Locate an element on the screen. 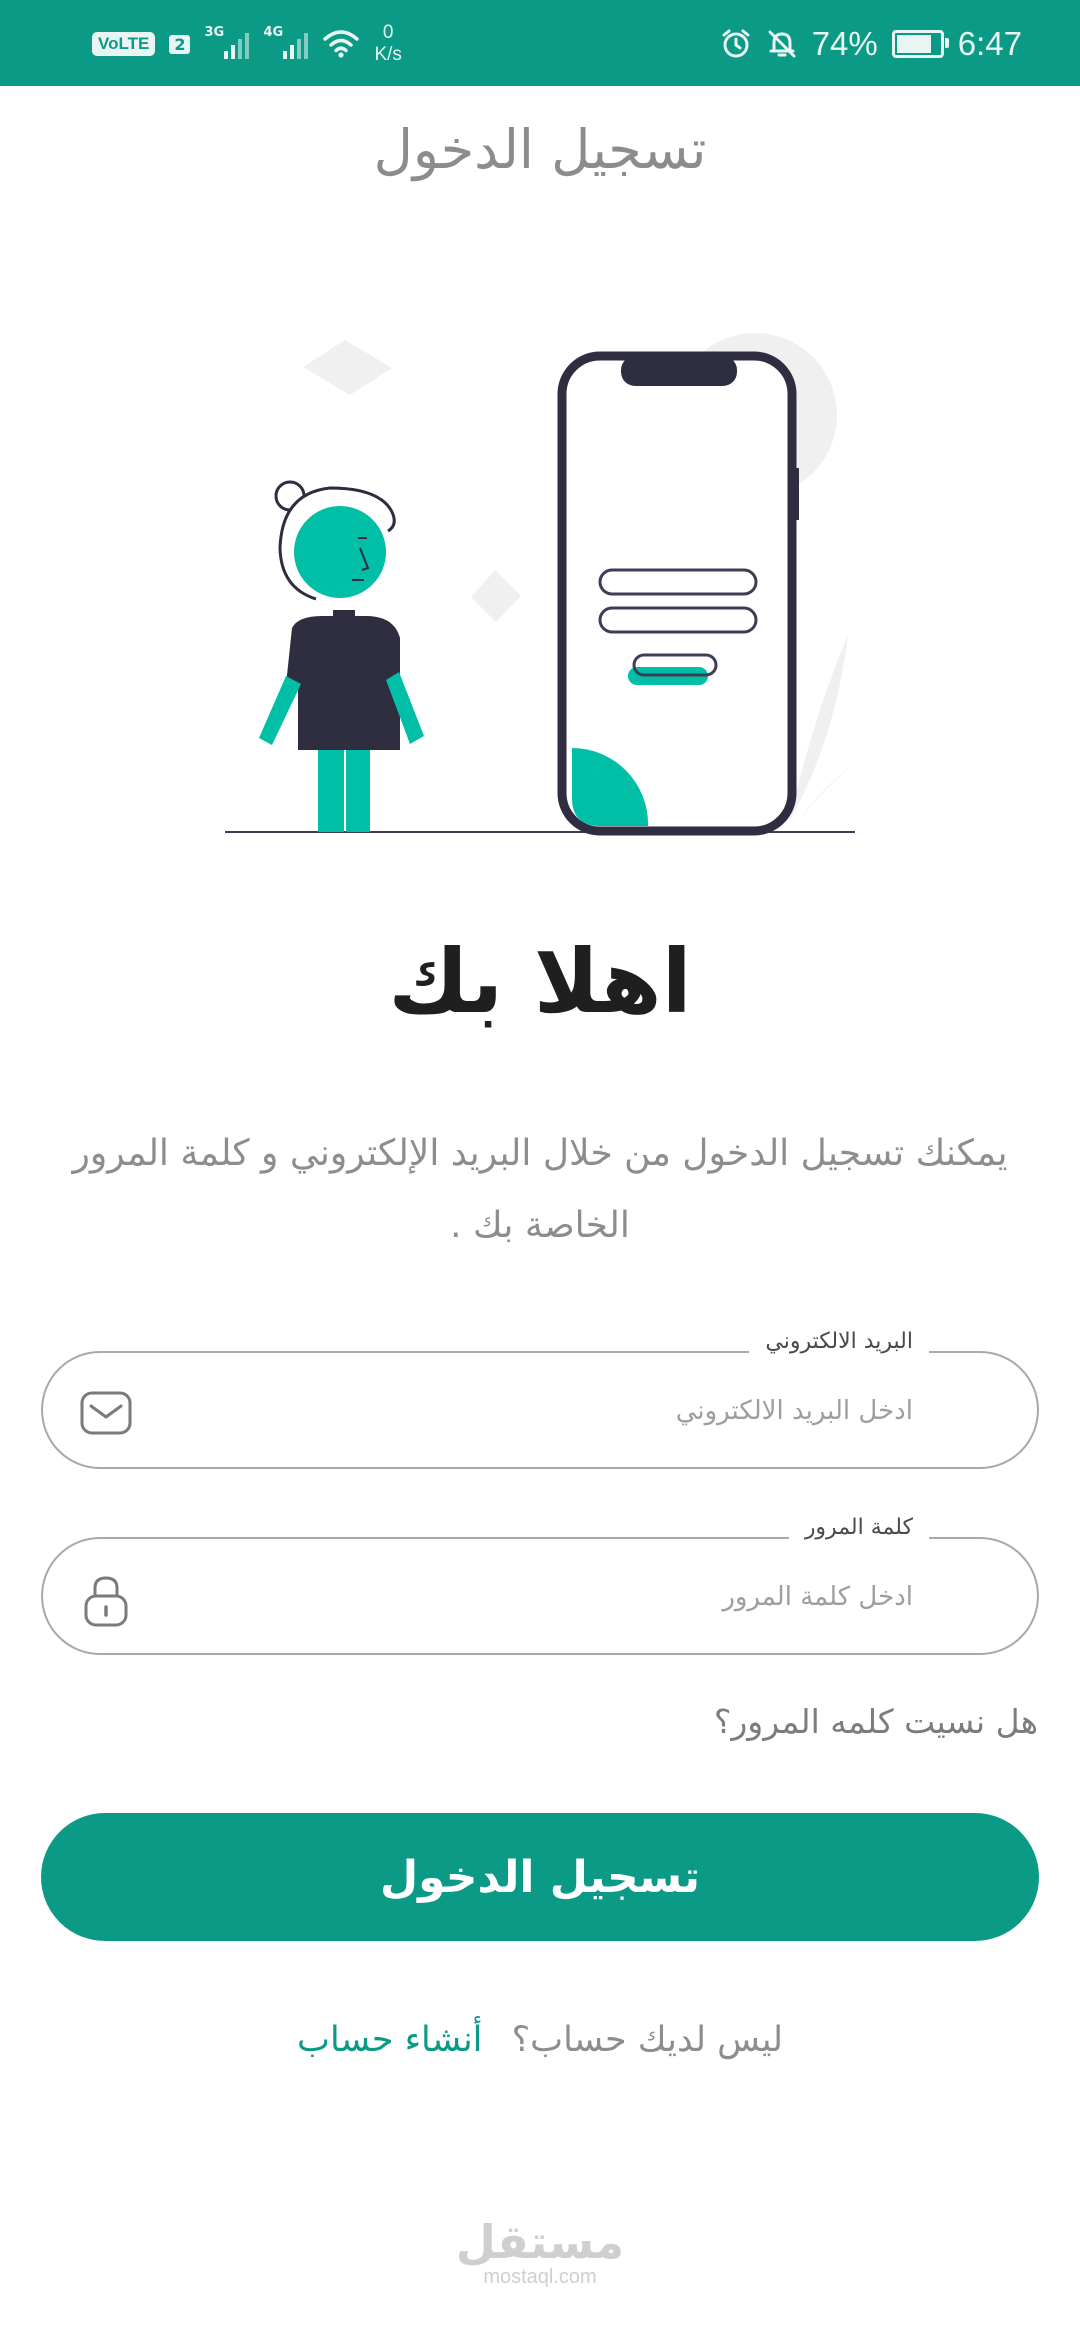 This screenshot has width=1080, height=2340. signup-prompt: ليس لديك حساب؟ أنشاء حساب is located at coordinates (540, 2040).